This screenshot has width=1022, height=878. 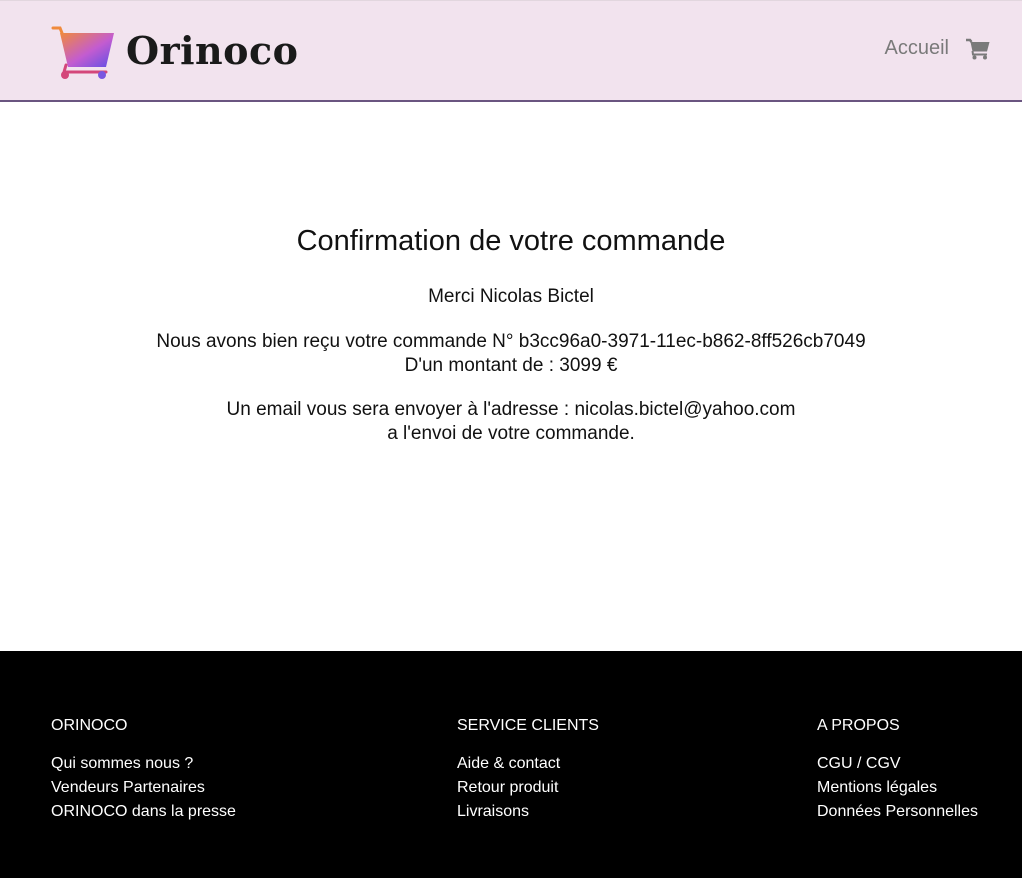 I want to click on shopping-cart-gradient-icon, so click(x=82, y=52).